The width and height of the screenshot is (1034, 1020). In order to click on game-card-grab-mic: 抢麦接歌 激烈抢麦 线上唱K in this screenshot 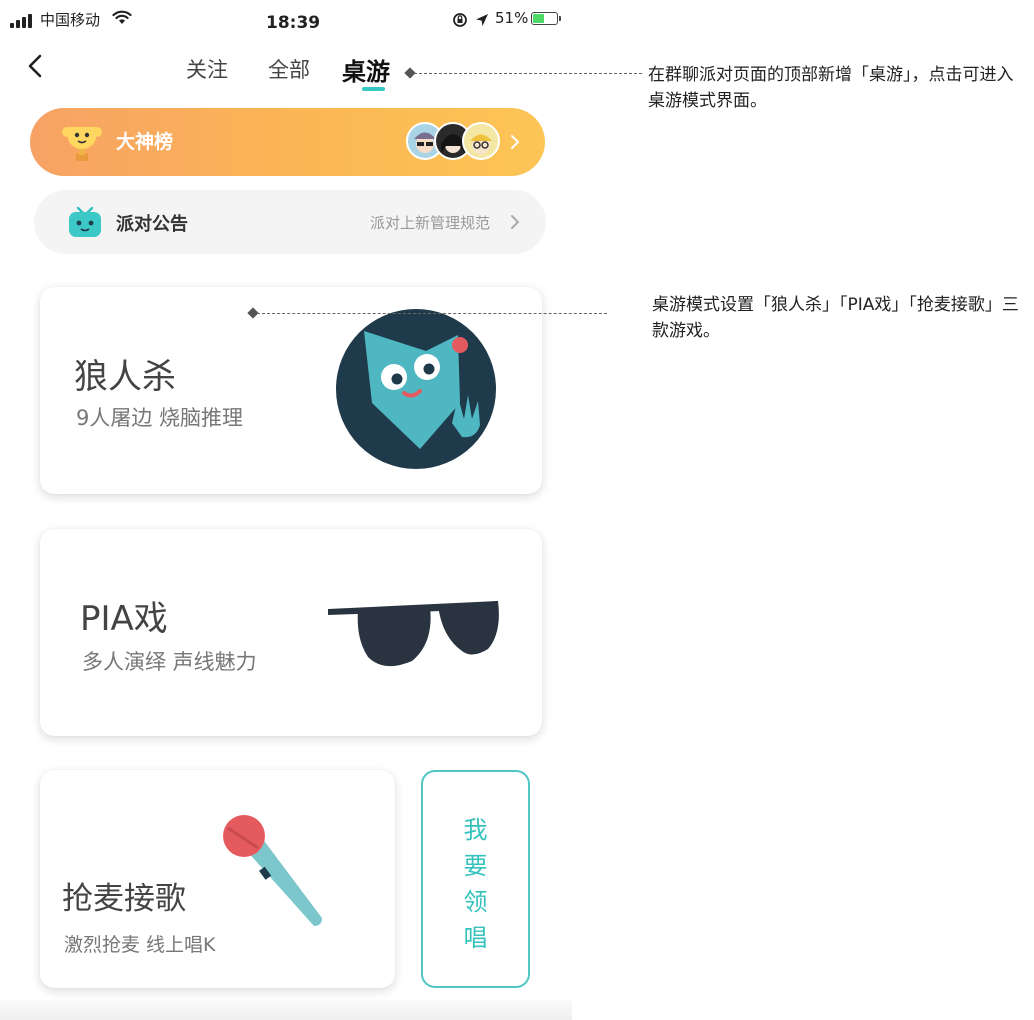, I will do `click(217, 879)`.